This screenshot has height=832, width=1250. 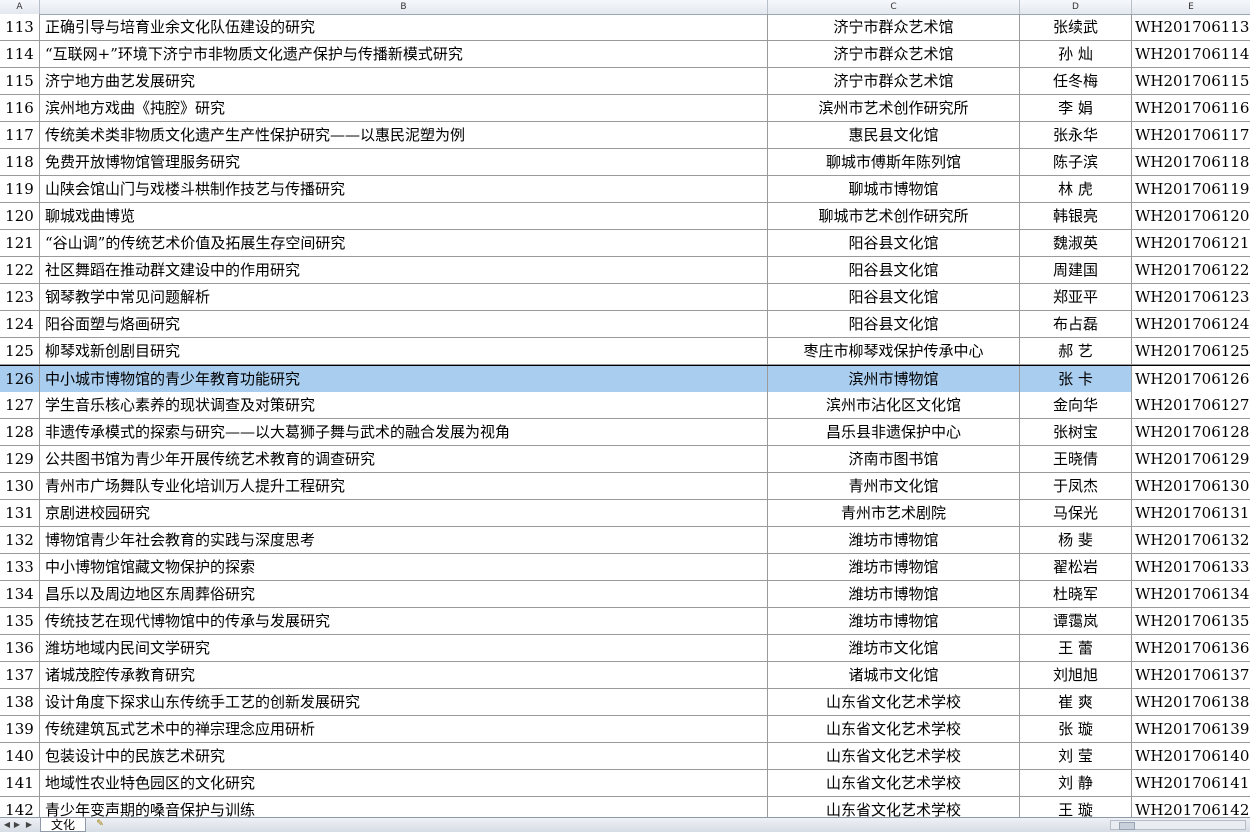 What do you see at coordinates (625, 324) in the screenshot?
I see `table-row: 124 阳谷面塑与烙画研究 阳谷县文化馆 布占磊 WH201706124` at bounding box center [625, 324].